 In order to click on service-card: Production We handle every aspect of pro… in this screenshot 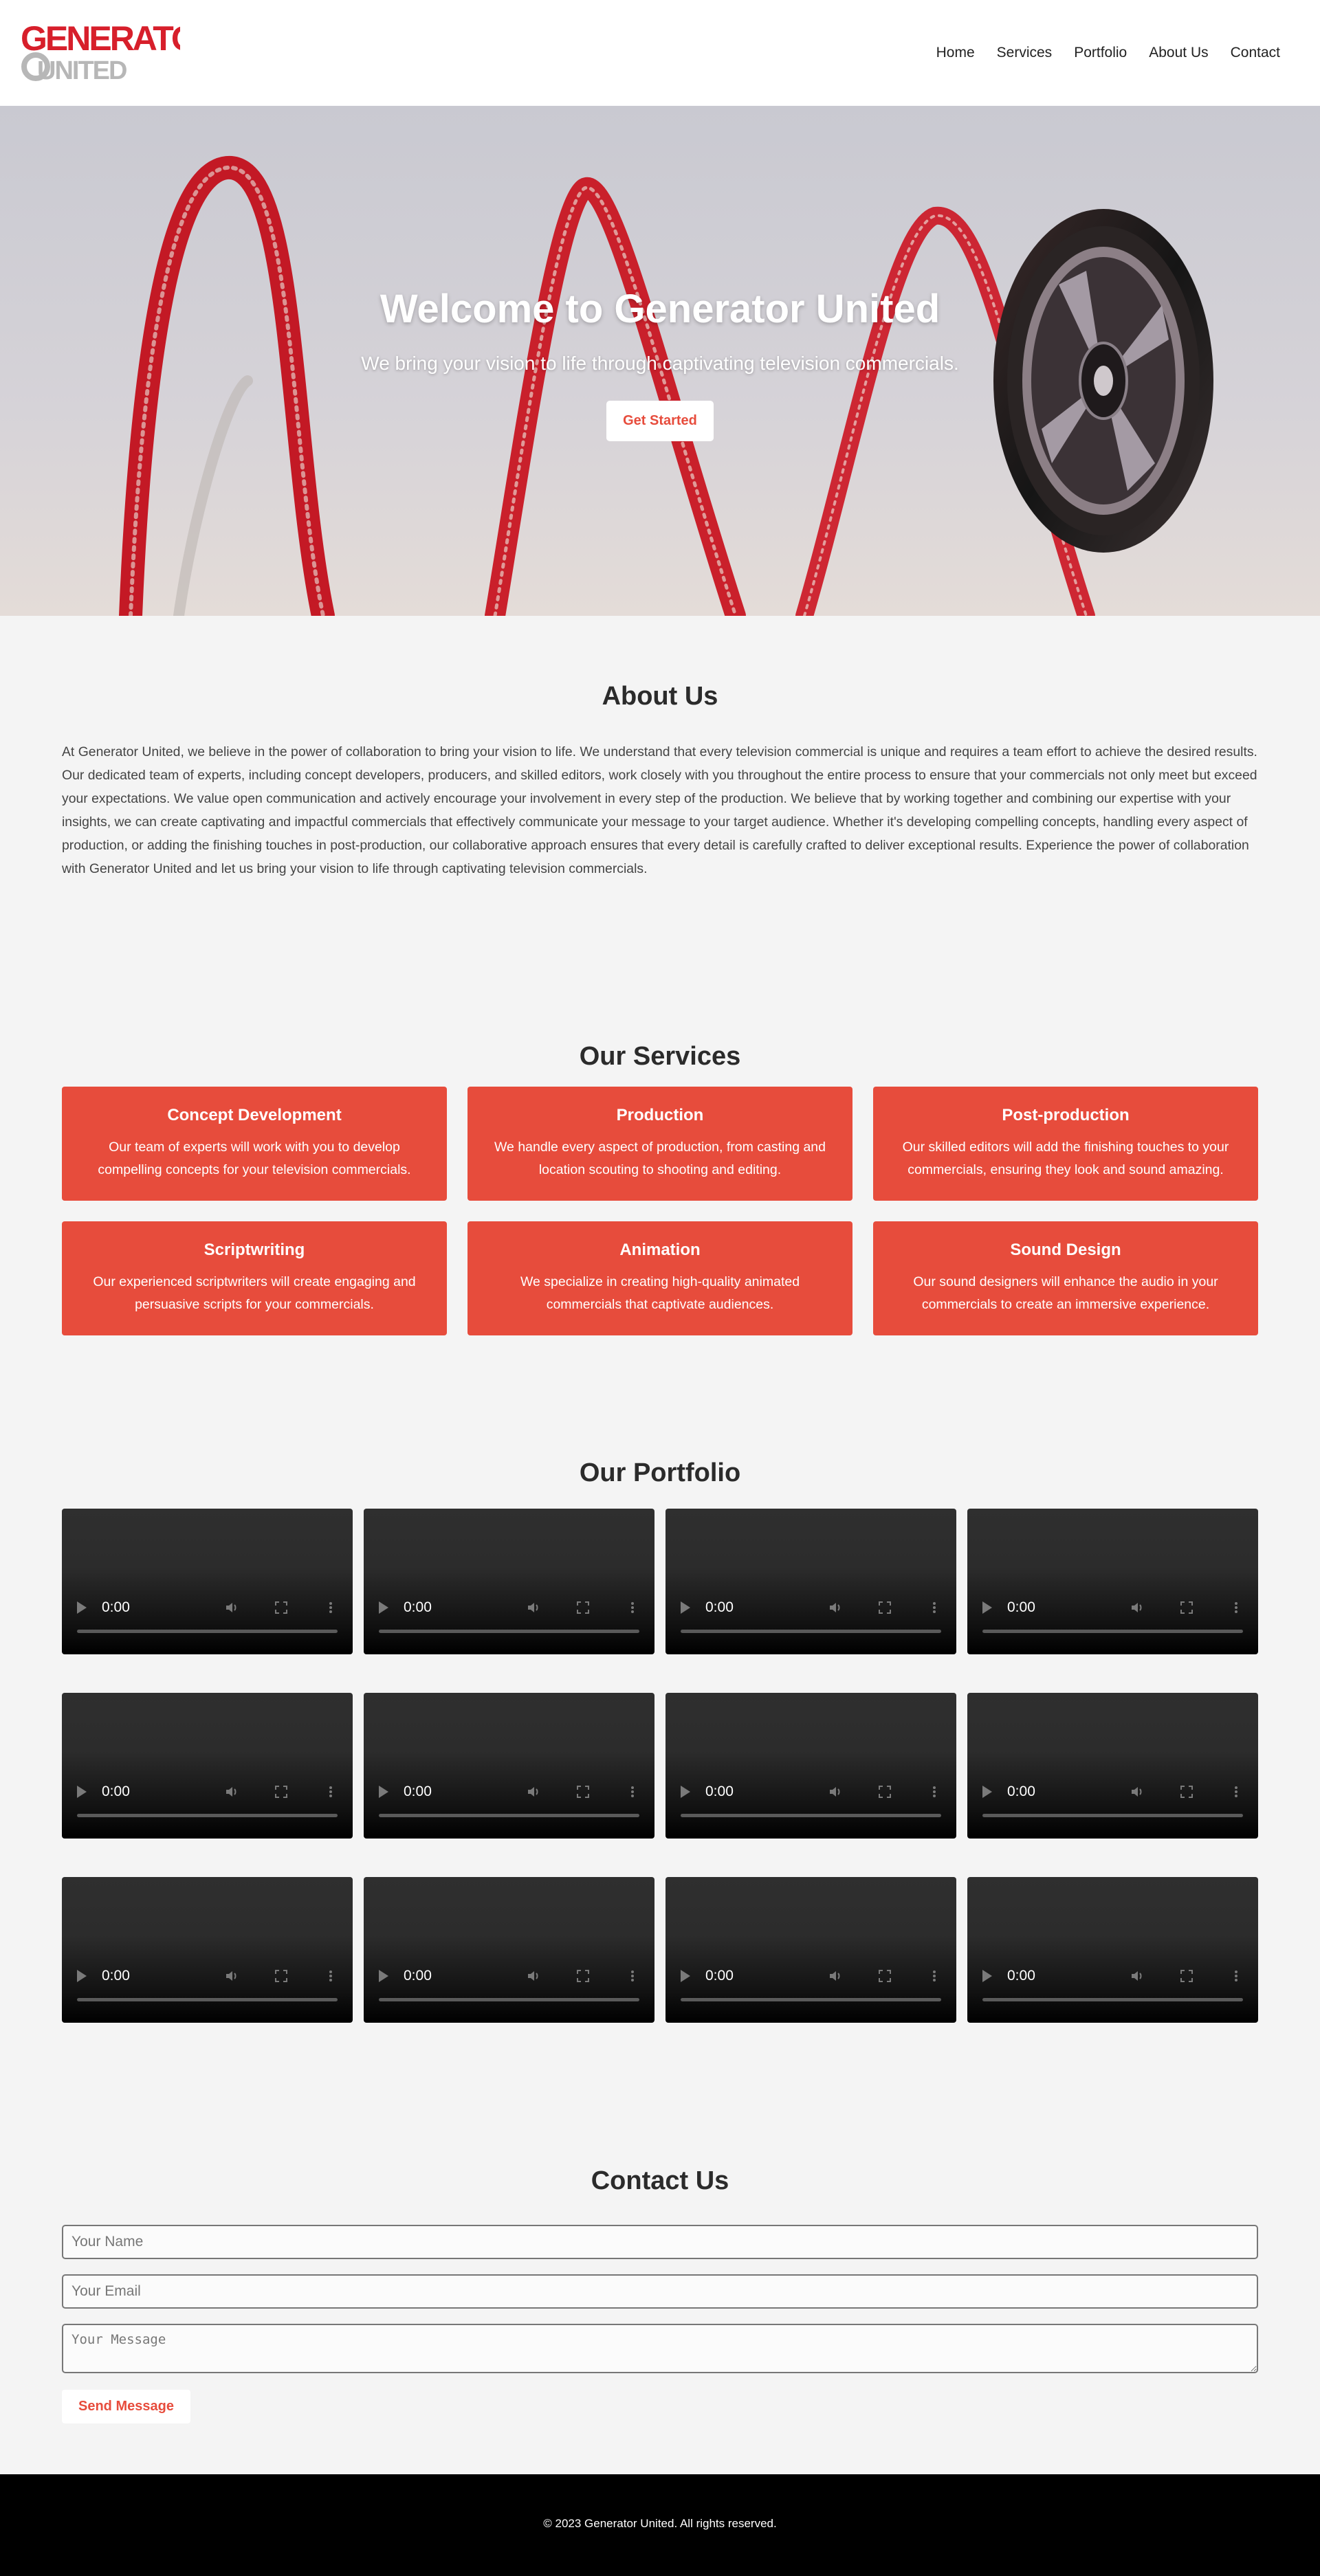, I will do `click(660, 1144)`.